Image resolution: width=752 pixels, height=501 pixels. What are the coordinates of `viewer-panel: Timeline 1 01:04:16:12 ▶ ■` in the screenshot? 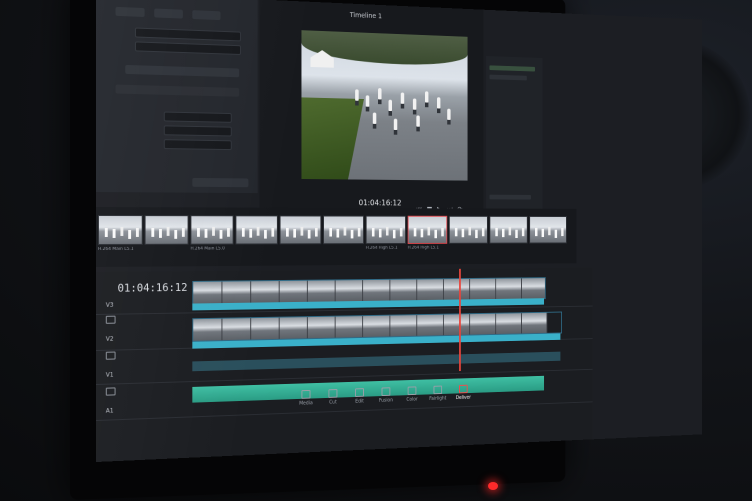 It's located at (371, 116).